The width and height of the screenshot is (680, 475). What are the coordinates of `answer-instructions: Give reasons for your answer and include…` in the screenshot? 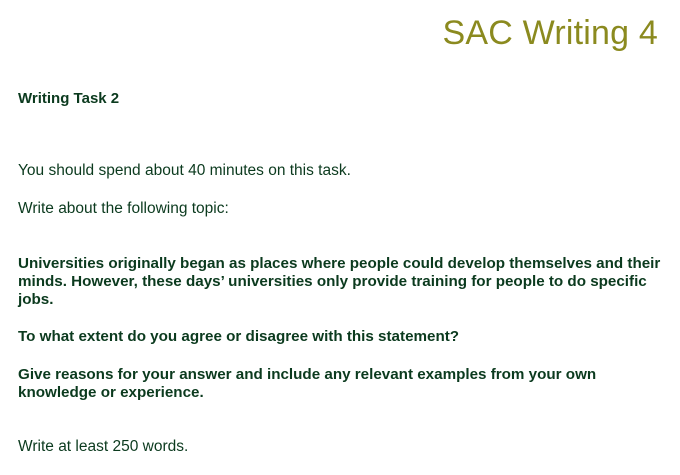 It's located at (307, 383).